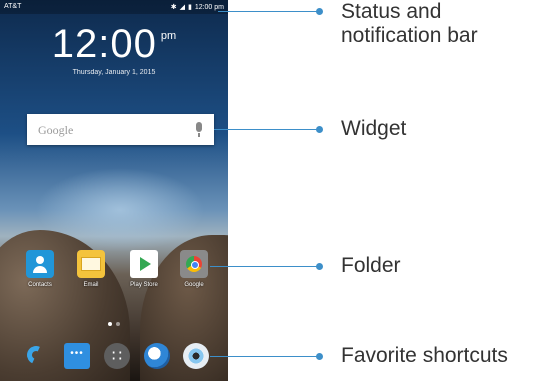 The height and width of the screenshot is (381, 559). What do you see at coordinates (264, 266) in the screenshot?
I see `callout-line-folder` at bounding box center [264, 266].